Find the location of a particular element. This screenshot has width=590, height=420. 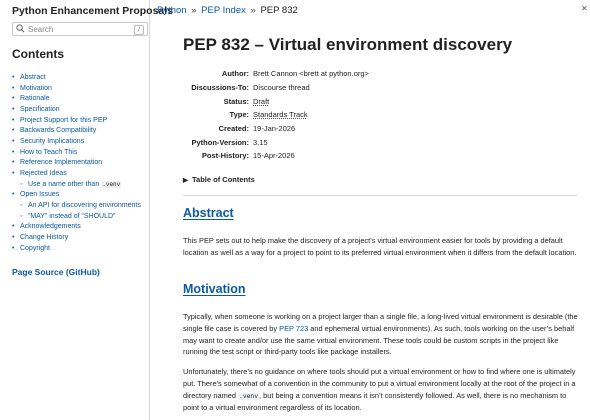

toc-item: • Reference Implementation is located at coordinates (80, 163).